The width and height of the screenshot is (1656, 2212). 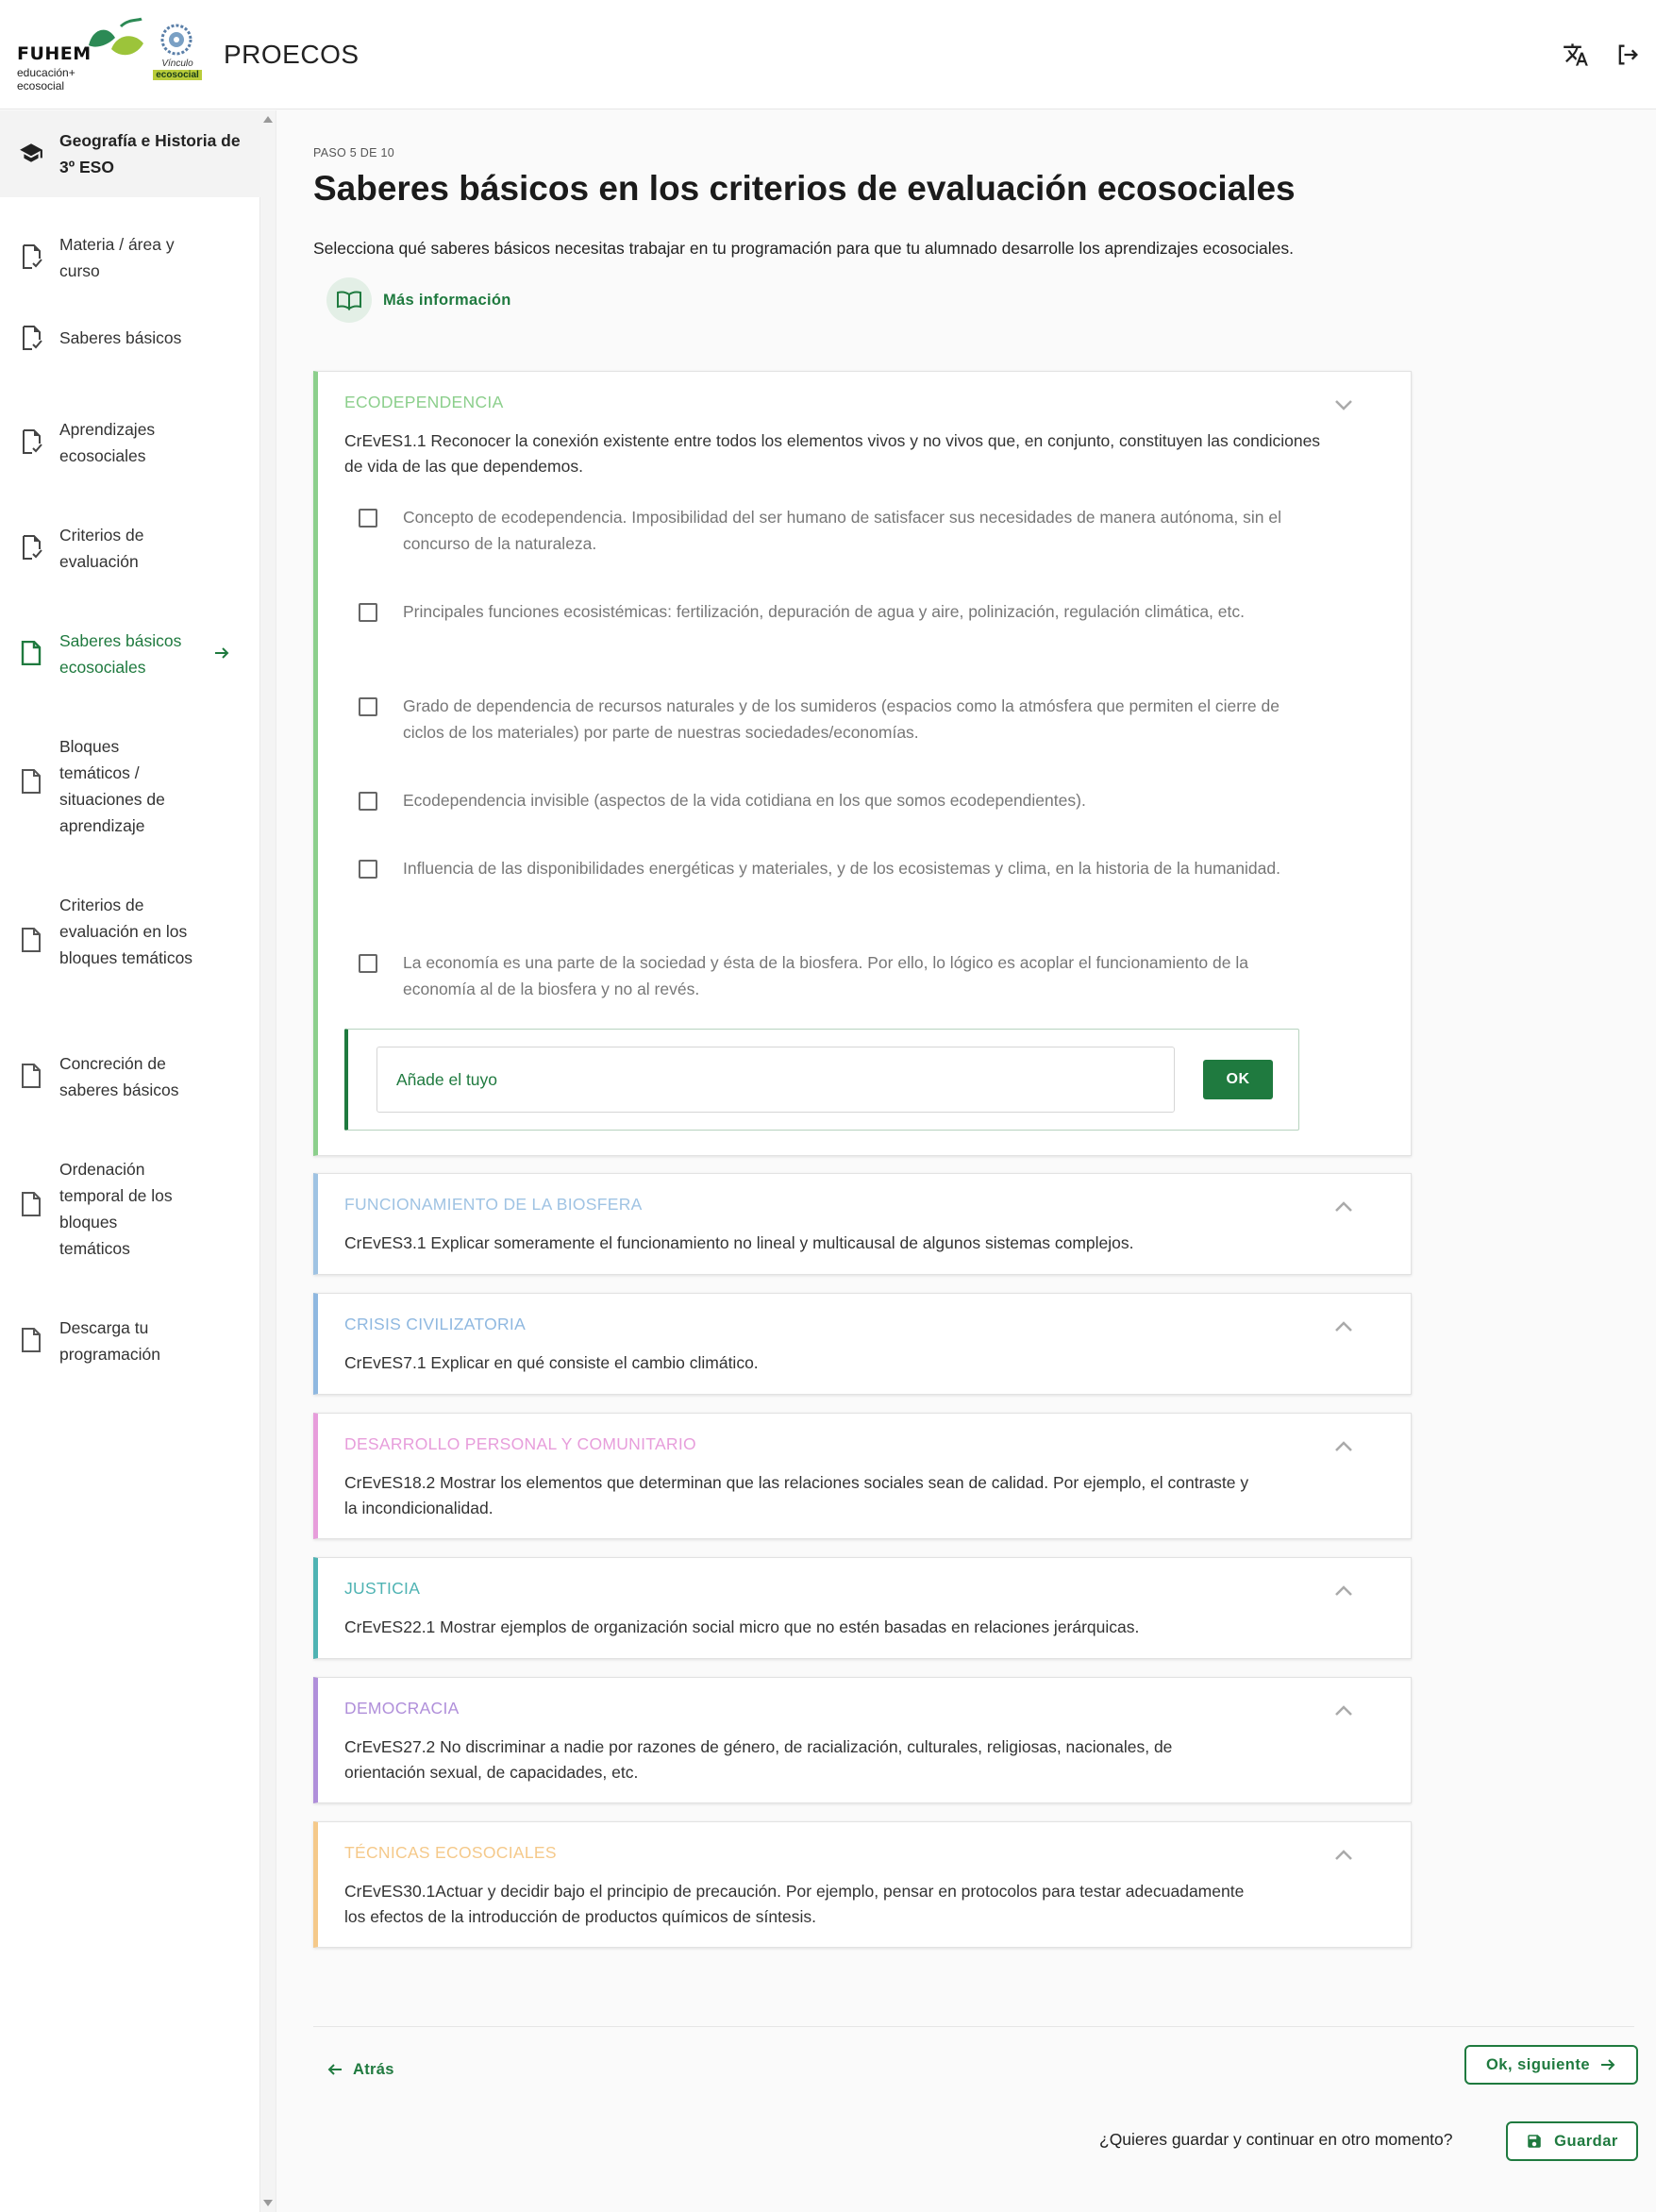 What do you see at coordinates (120, 654) in the screenshot?
I see `sidebar-item-label: Saberes básicos ecosociales` at bounding box center [120, 654].